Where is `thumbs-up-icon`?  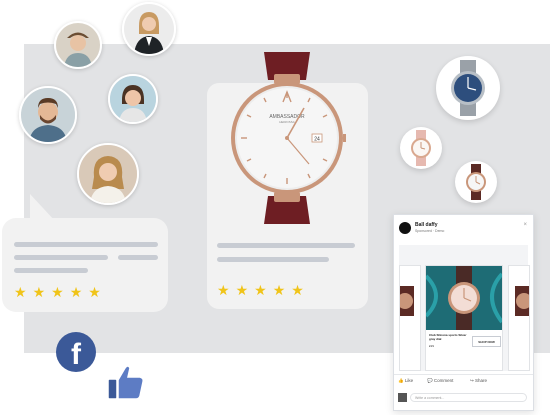 thumbs-up-icon is located at coordinates (125, 382).